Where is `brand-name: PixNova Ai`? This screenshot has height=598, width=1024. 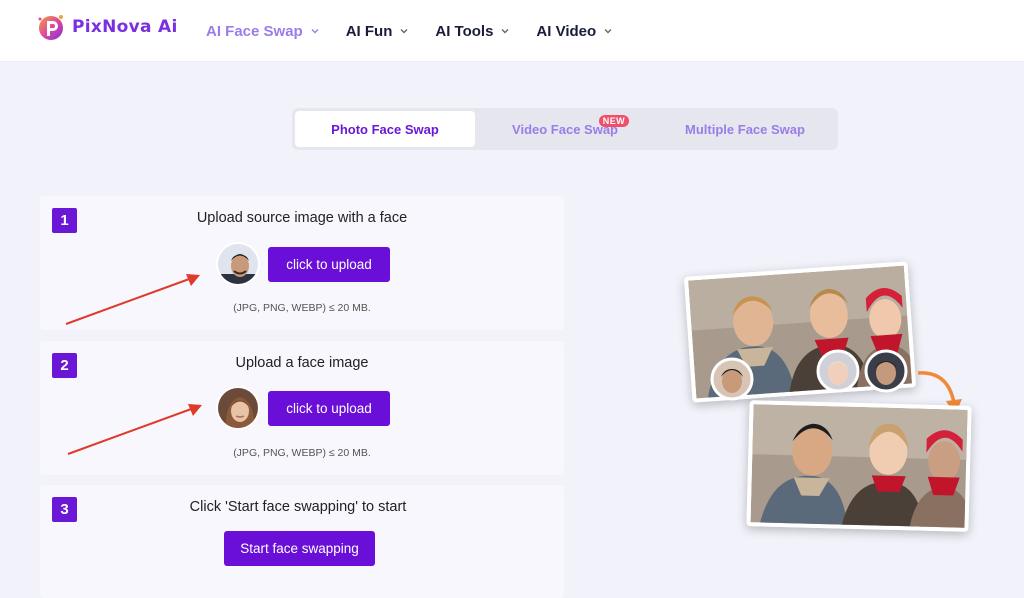
brand-name: PixNova Ai is located at coordinates (125, 27).